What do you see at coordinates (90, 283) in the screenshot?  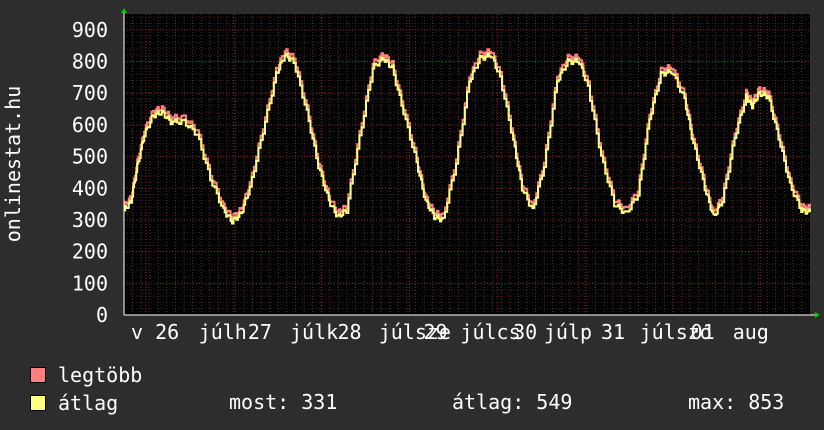 I see `y-tick-label: 100` at bounding box center [90, 283].